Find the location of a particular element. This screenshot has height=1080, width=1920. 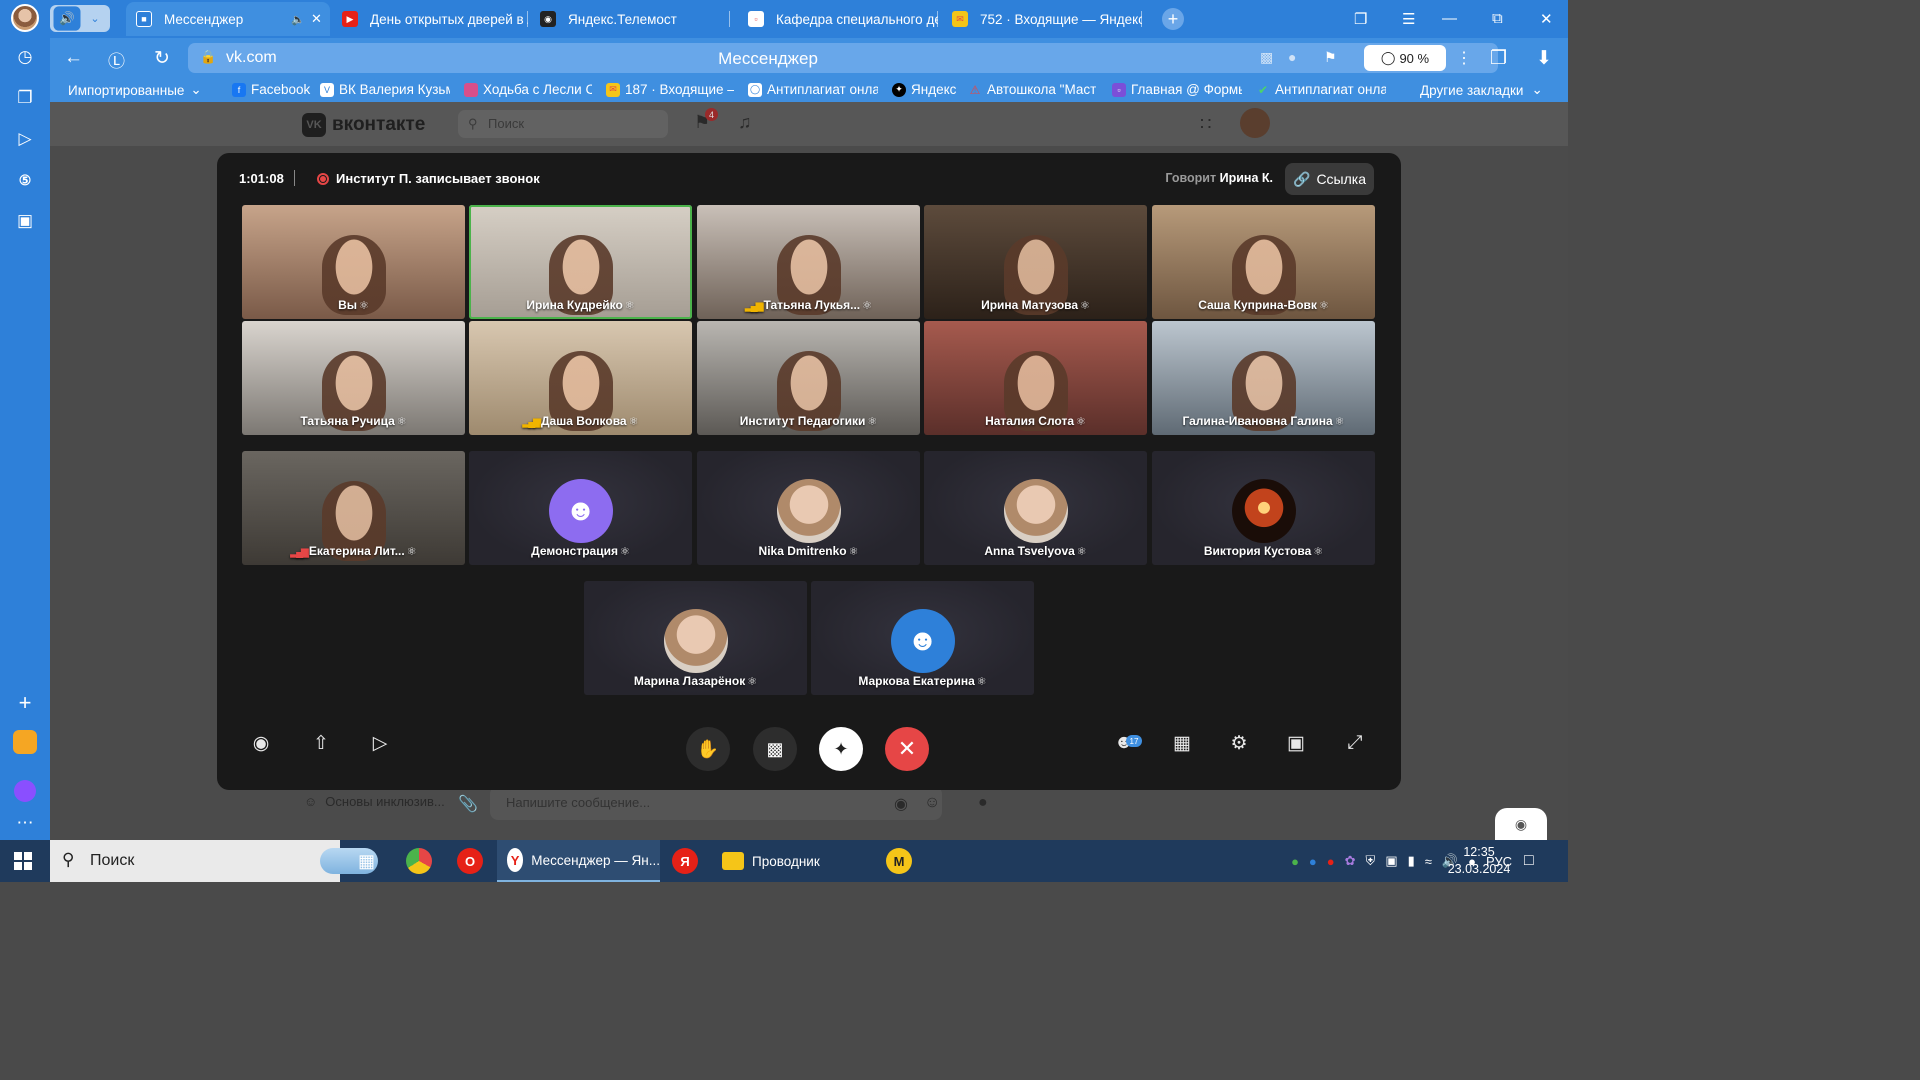

more-options-icon: ⋮ is located at coordinates (1464, 58).